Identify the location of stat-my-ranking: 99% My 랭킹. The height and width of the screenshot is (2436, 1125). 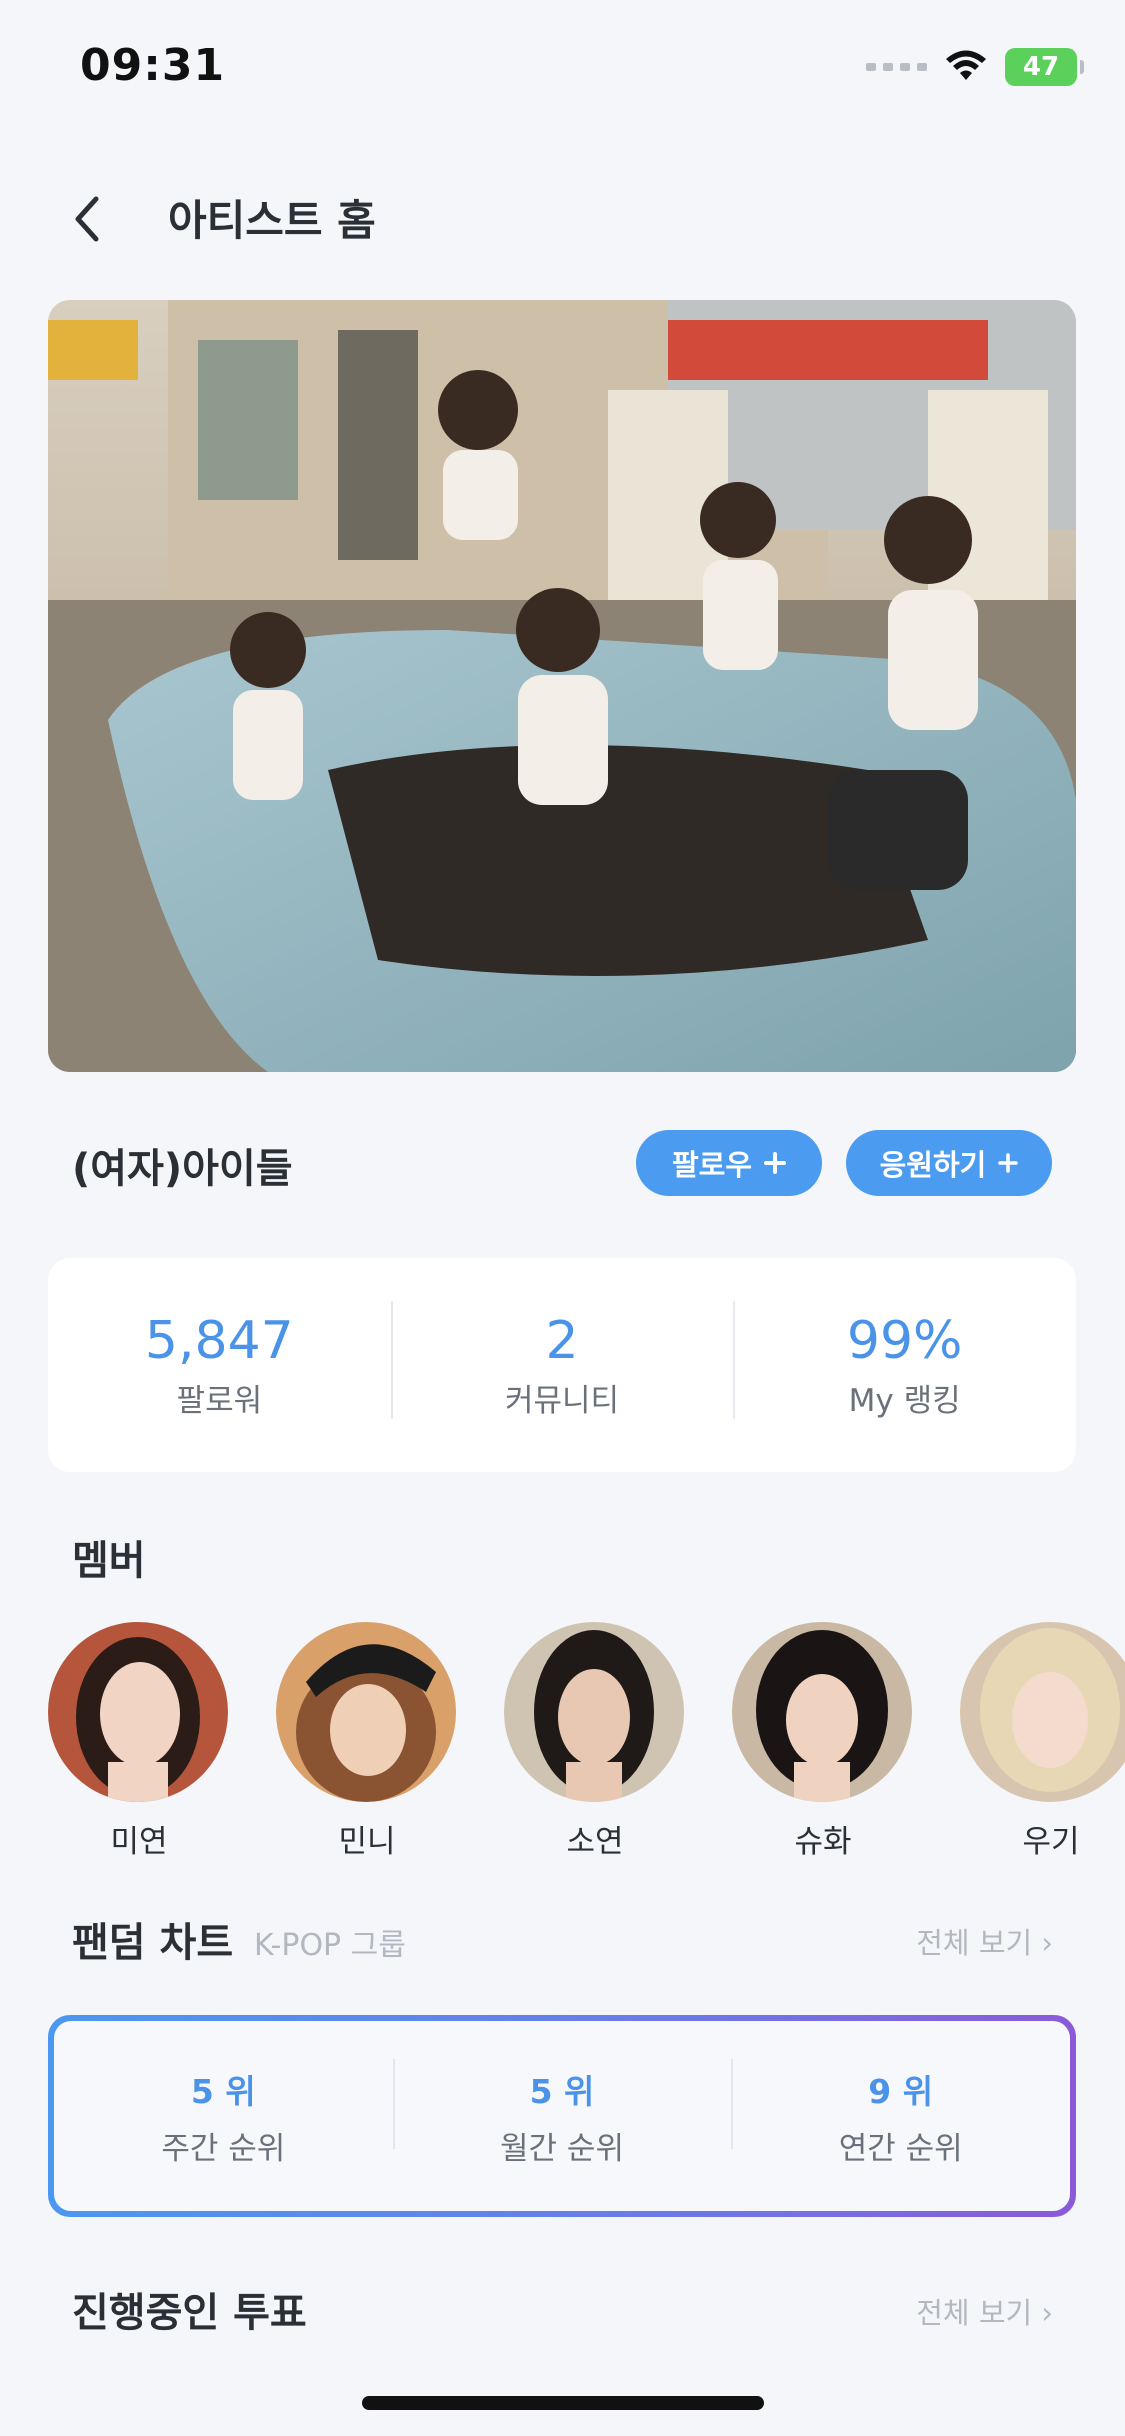
(904, 1360).